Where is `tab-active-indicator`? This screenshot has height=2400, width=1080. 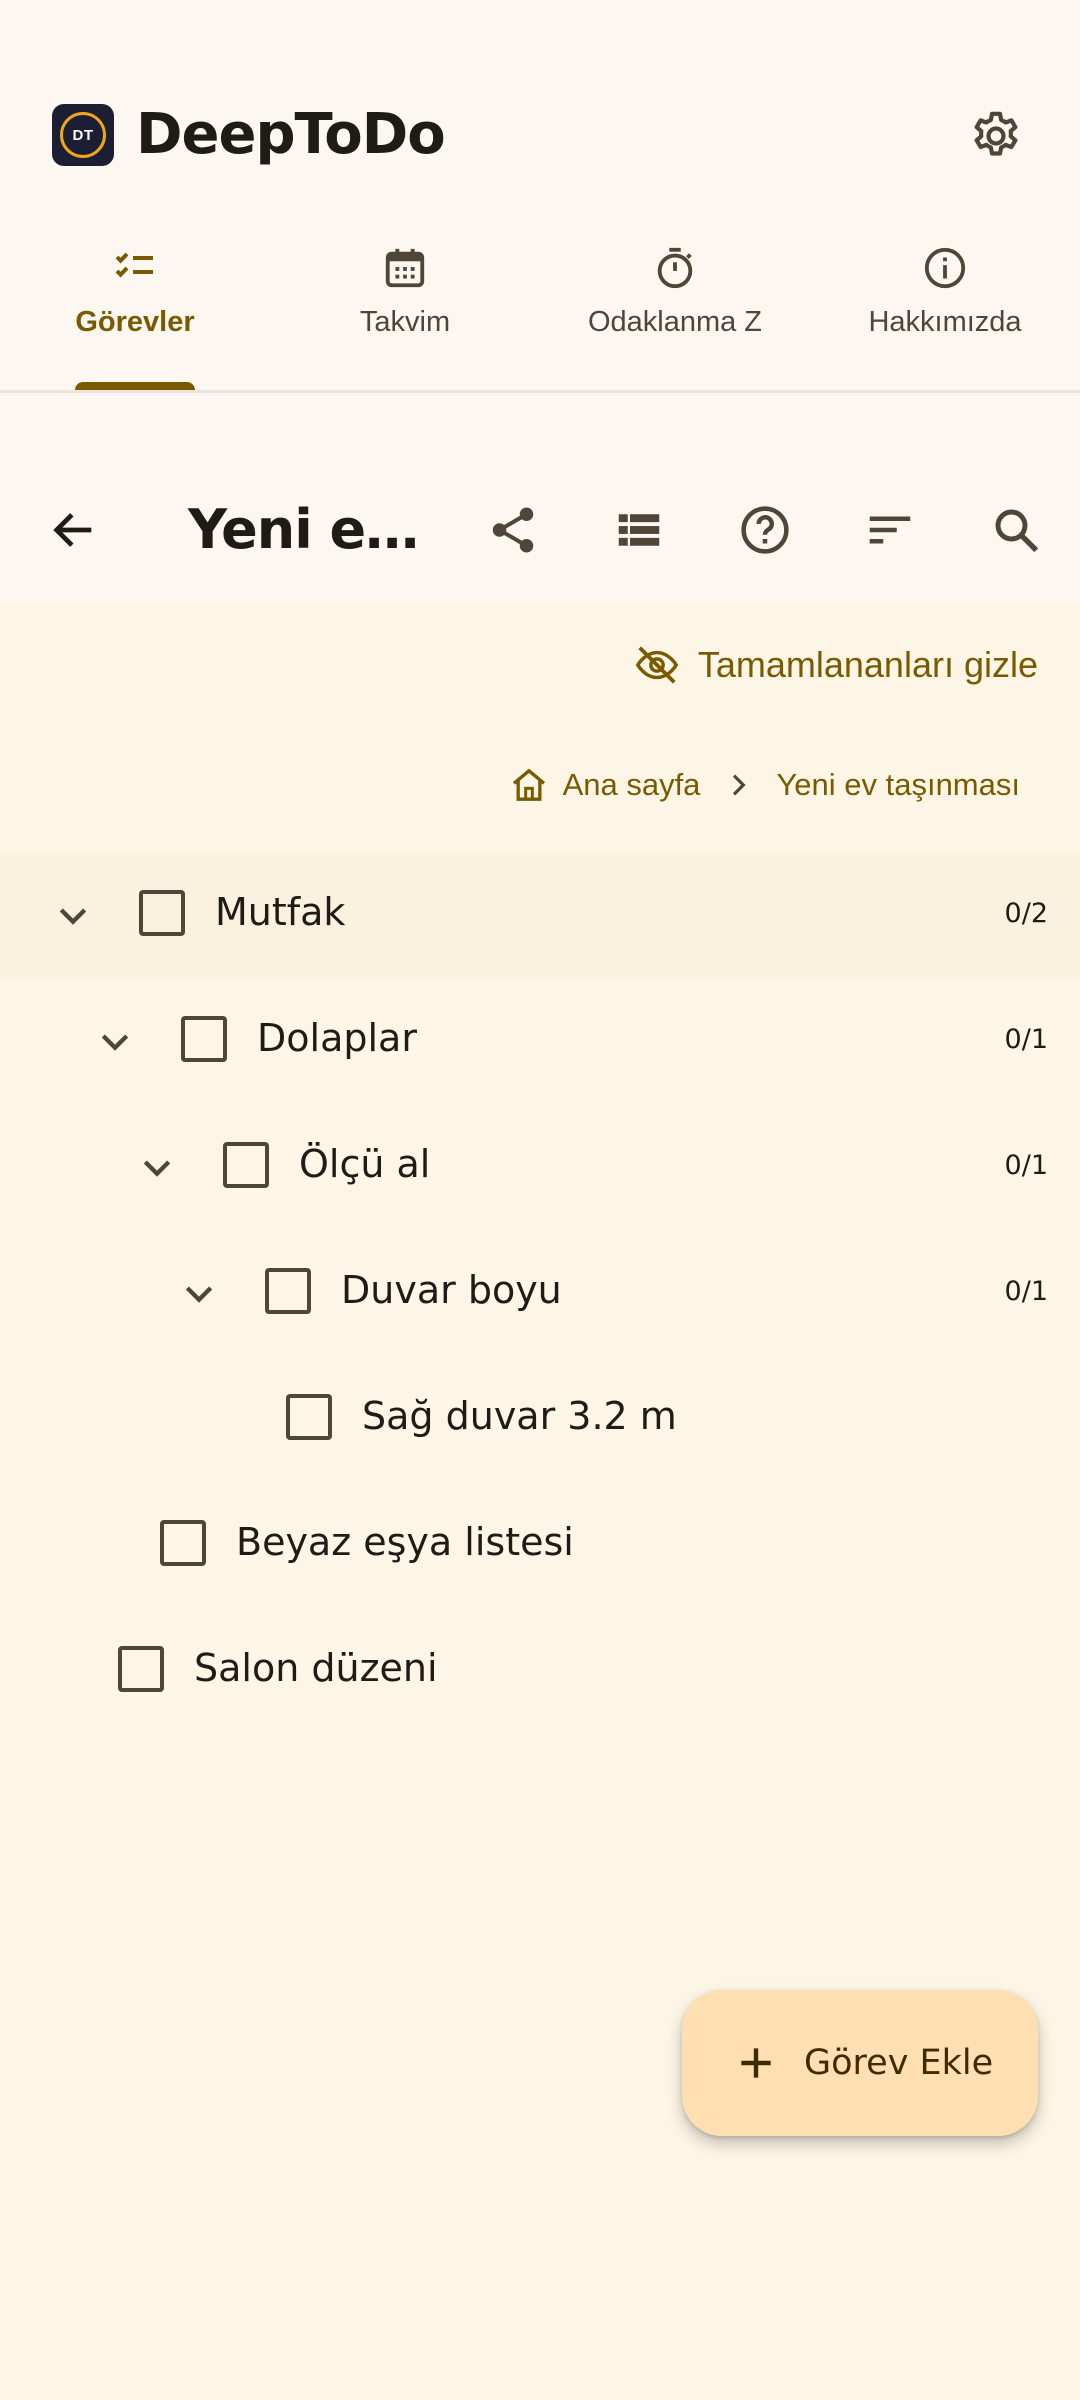 tab-active-indicator is located at coordinates (135, 386).